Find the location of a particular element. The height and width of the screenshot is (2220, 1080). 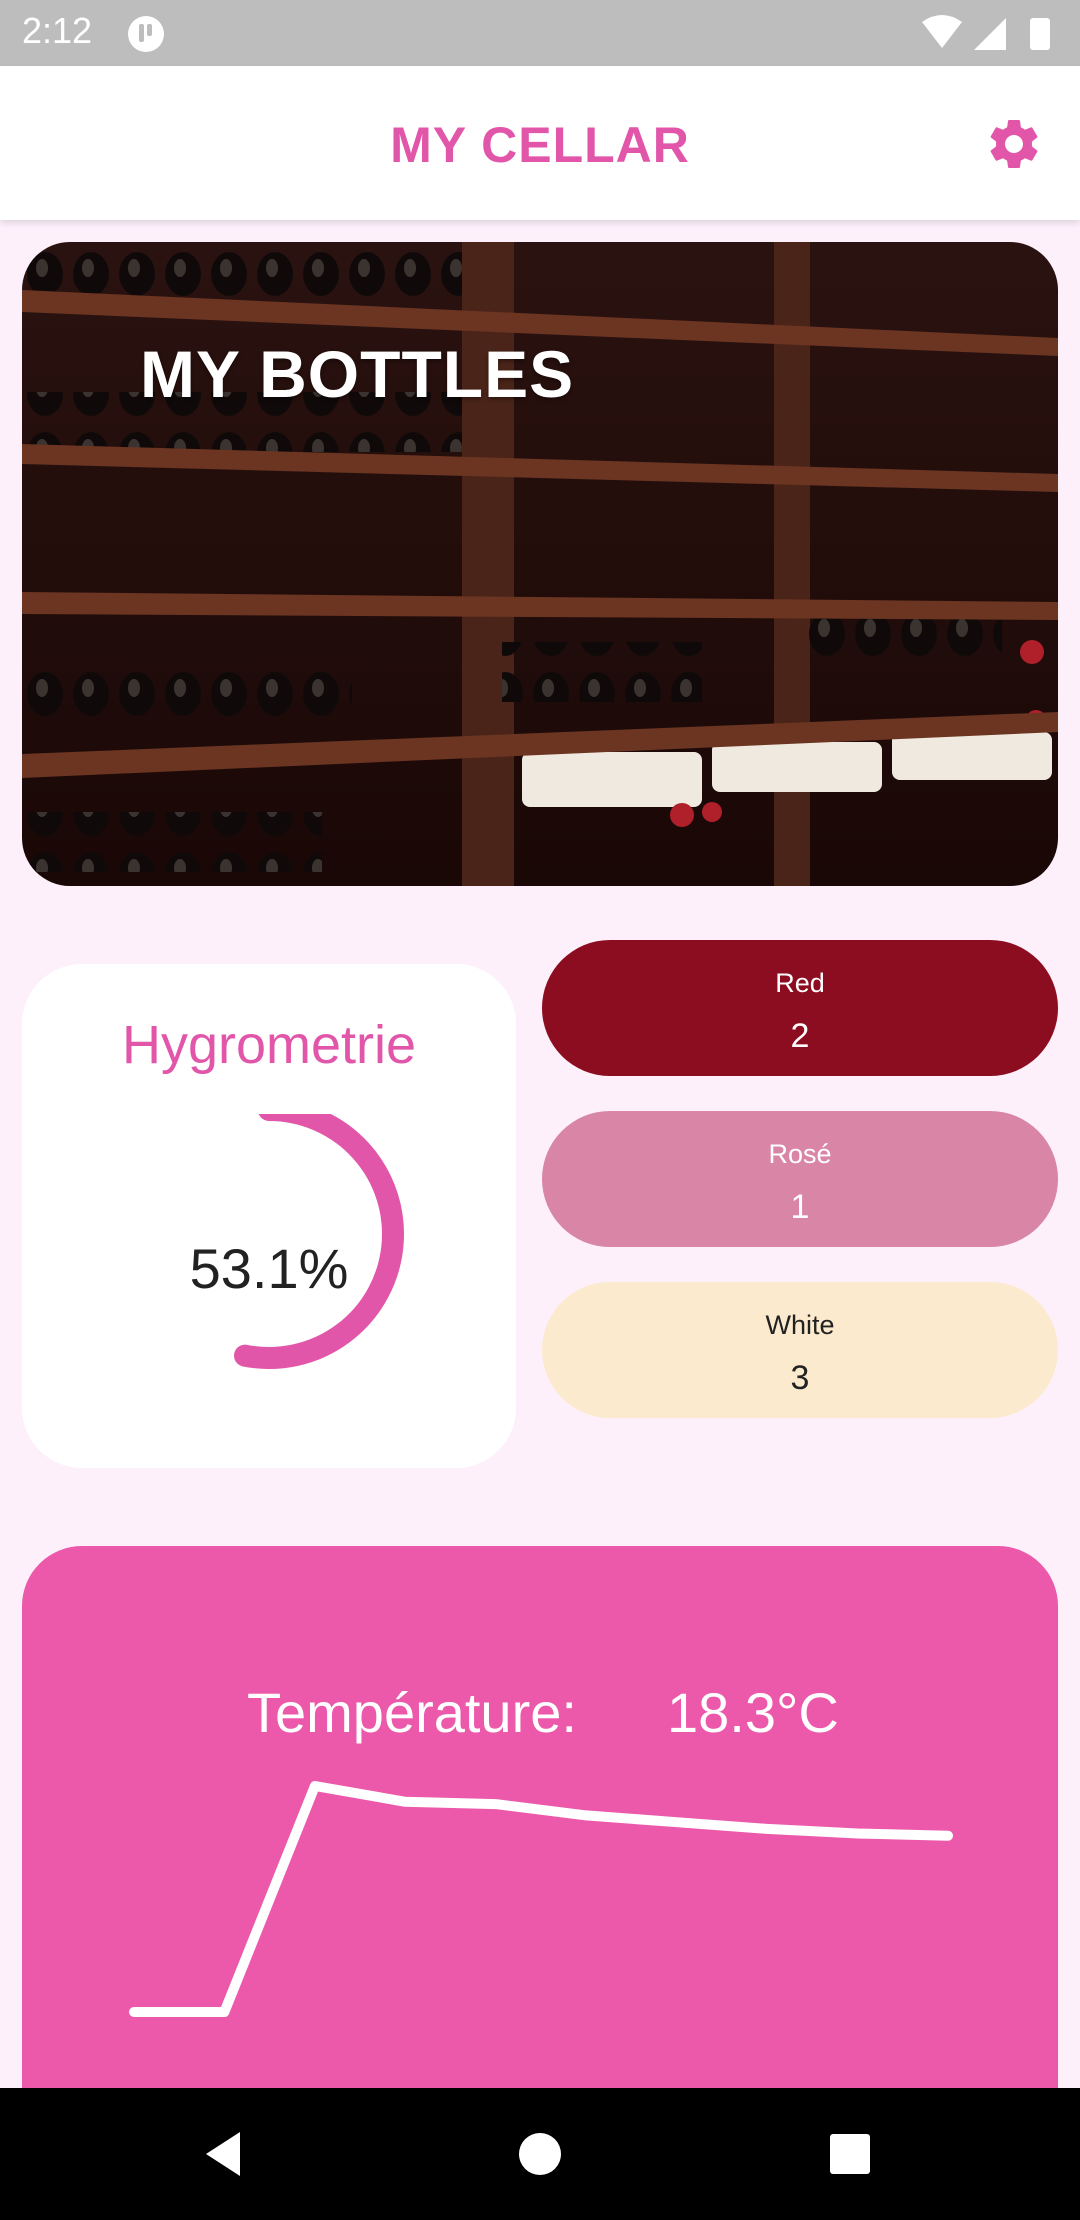

status-icons is located at coordinates (986, 32).